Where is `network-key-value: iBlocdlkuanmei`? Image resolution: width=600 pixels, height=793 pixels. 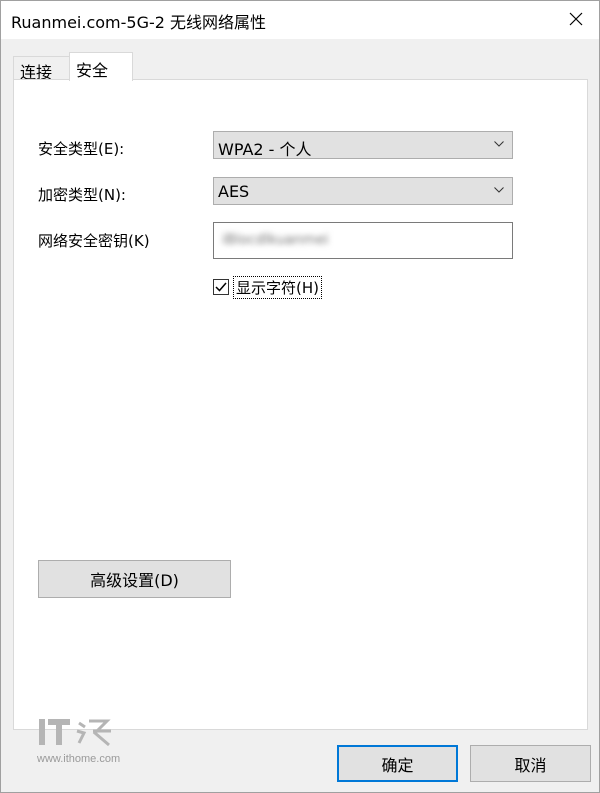
network-key-value: iBlocdlkuanmei is located at coordinates (275, 240).